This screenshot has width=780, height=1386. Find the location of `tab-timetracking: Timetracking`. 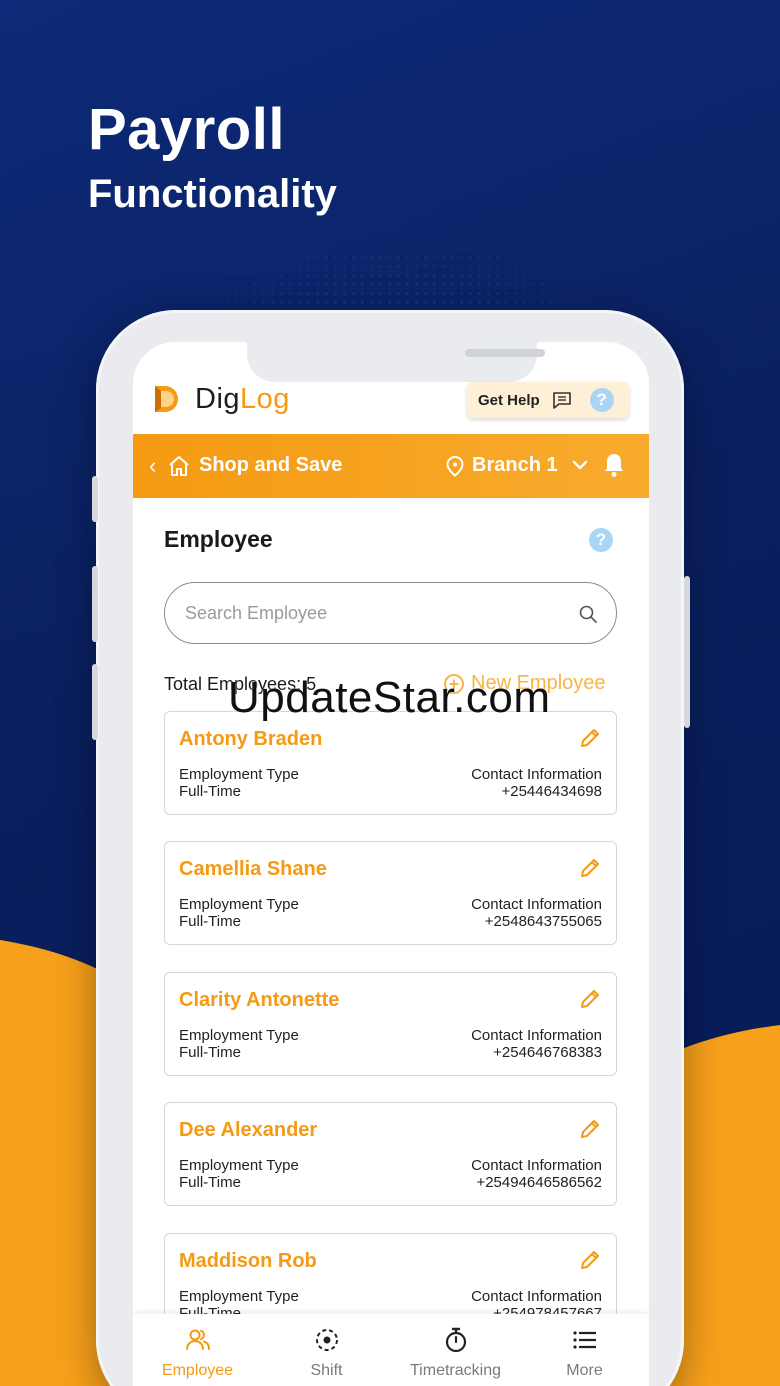

tab-timetracking: Timetracking is located at coordinates (455, 1350).